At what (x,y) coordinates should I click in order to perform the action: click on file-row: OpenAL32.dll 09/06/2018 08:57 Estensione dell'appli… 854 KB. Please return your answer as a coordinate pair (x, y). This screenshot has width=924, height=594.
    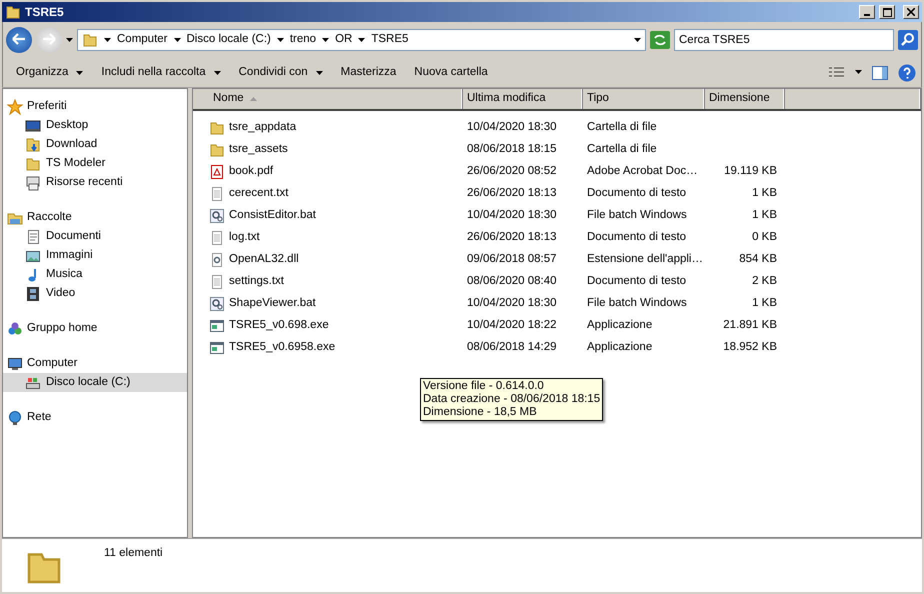
    Looking at the image, I should click on (557, 260).